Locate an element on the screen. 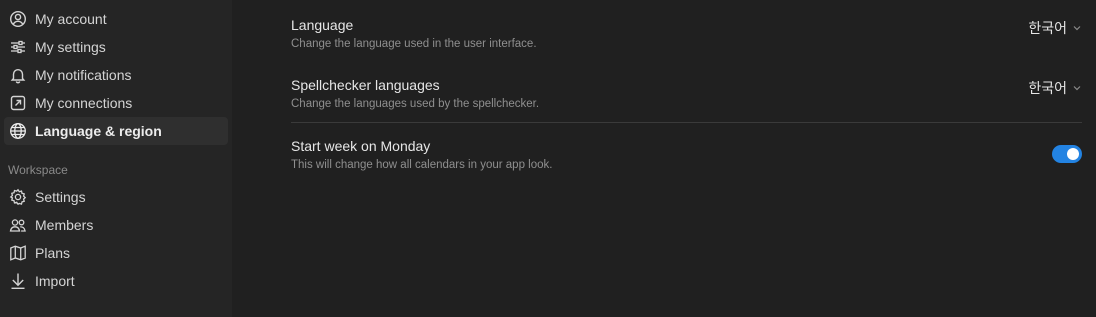 The height and width of the screenshot is (317, 1096). map-icon is located at coordinates (18, 253).